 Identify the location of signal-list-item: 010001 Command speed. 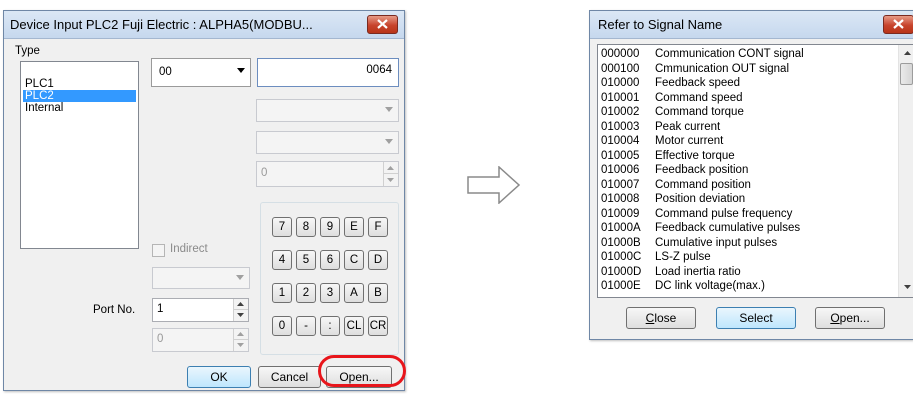
(748, 99).